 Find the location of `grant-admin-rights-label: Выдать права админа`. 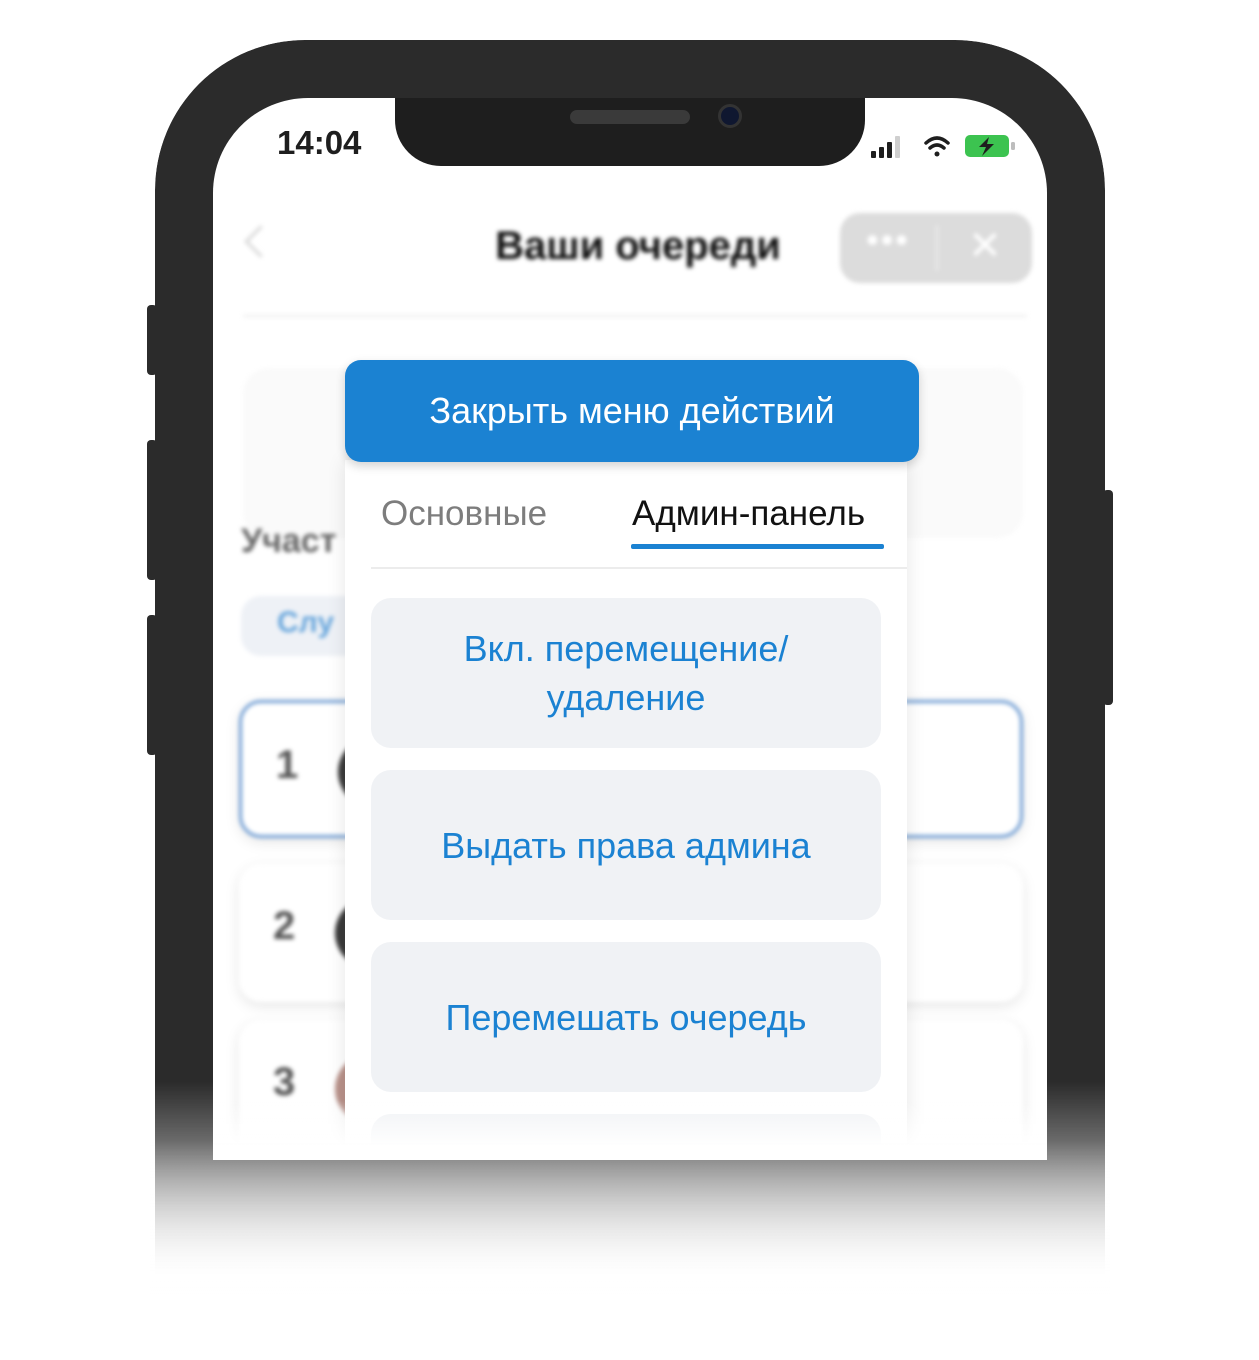

grant-admin-rights-label: Выдать права админа is located at coordinates (626, 845).